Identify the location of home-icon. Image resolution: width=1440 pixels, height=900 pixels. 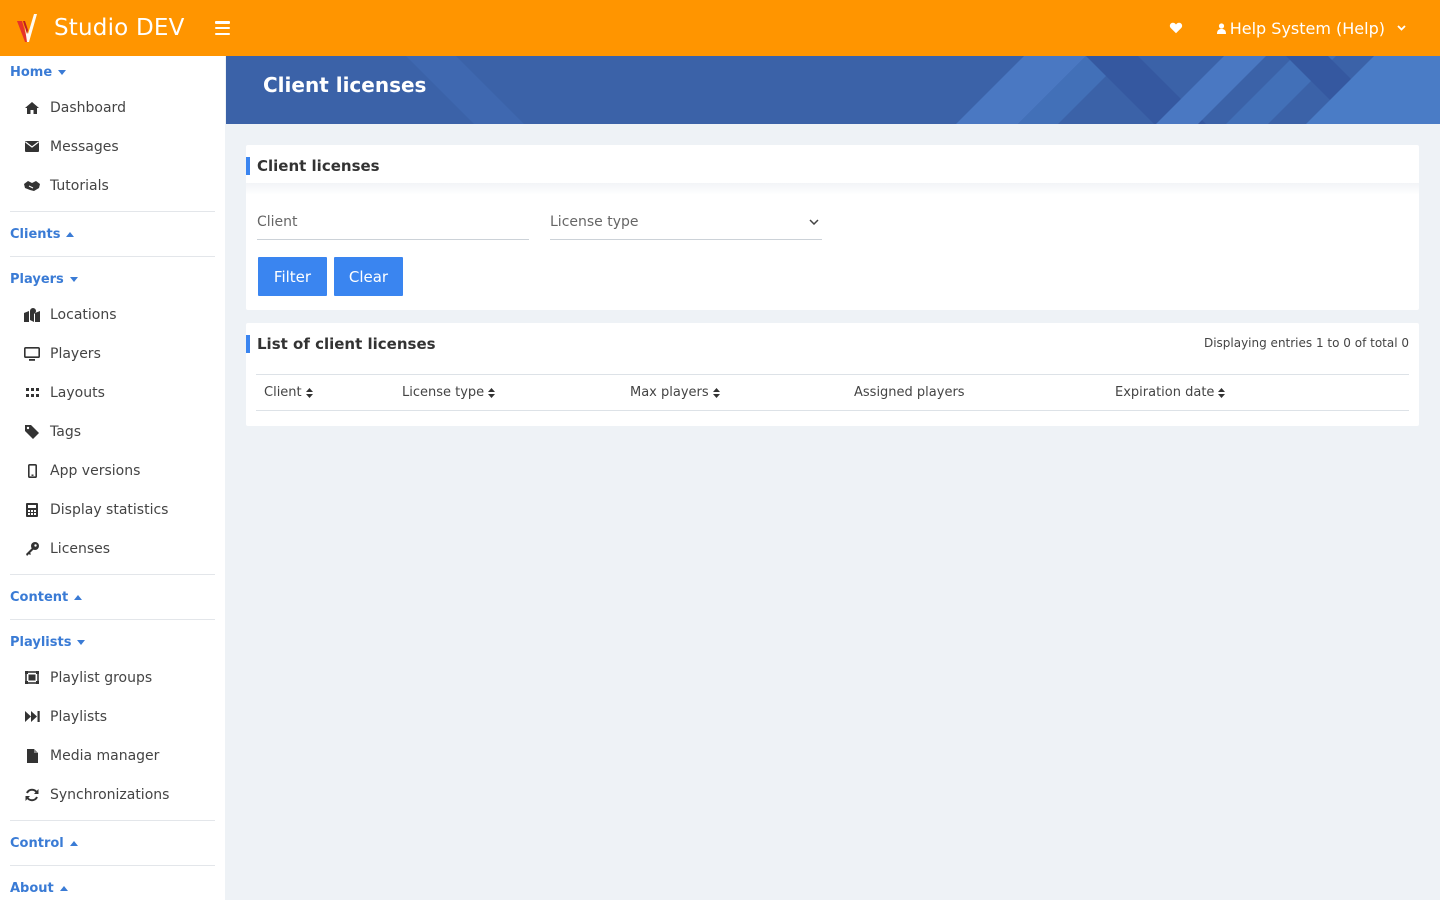
(32, 108).